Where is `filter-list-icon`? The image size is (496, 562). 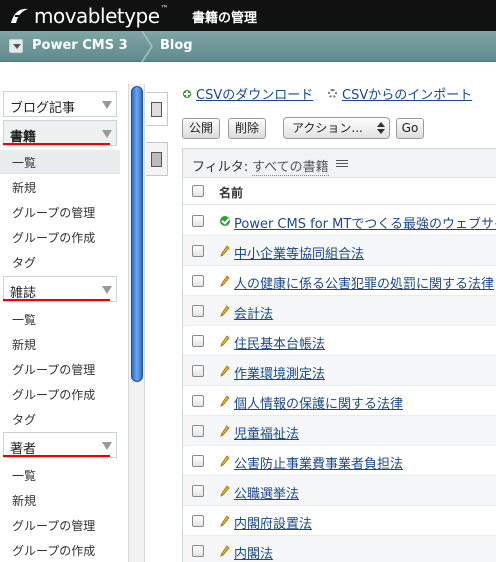 filter-list-icon is located at coordinates (342, 164).